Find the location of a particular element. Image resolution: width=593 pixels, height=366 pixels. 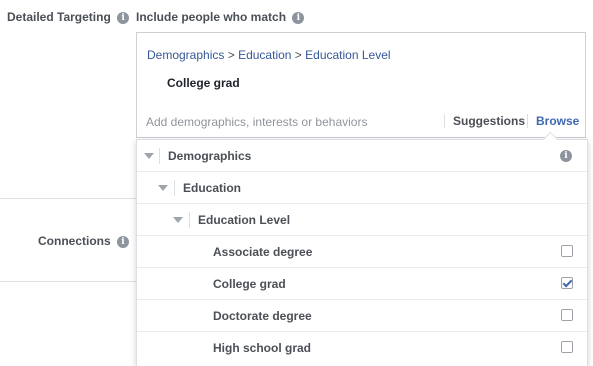

tree-row-associate-degree: Associate degree is located at coordinates (362, 252).